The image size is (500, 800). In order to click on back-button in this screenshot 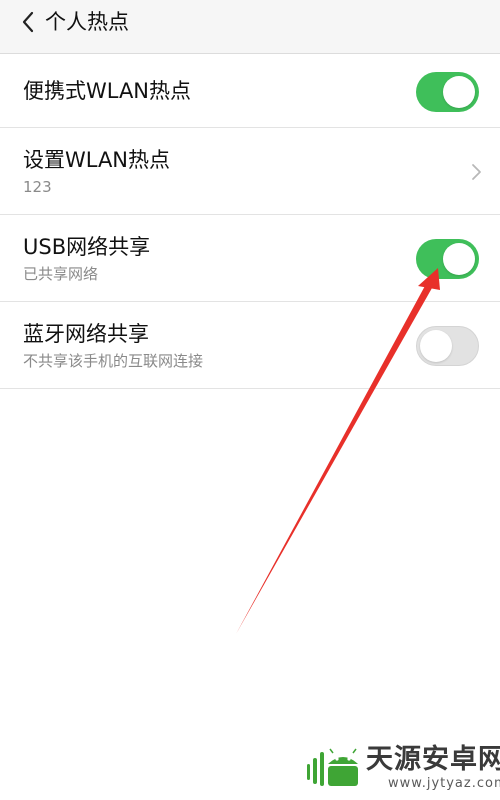, I will do `click(28, 22)`.